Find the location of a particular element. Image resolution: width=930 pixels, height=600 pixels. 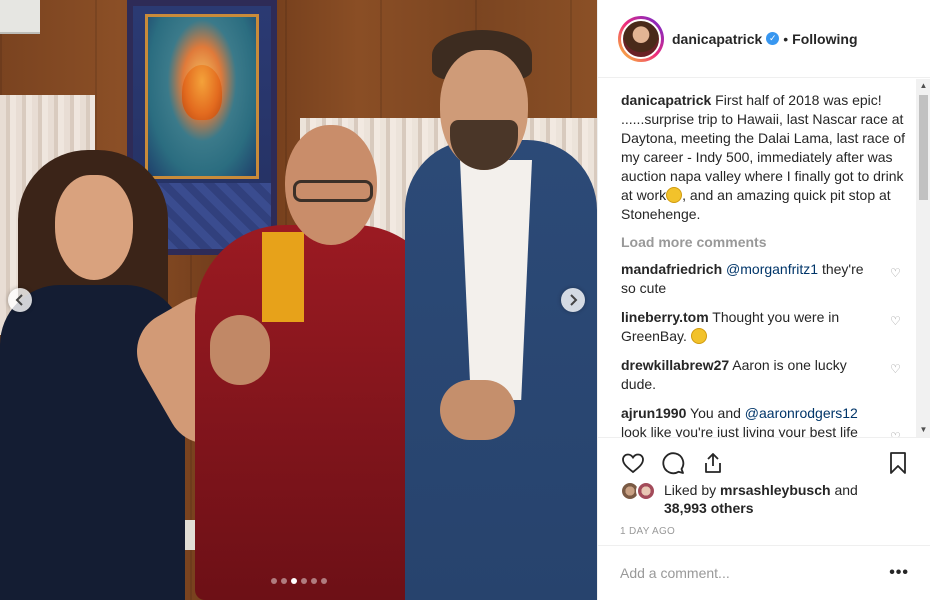

comment-username: ajrun1990 is located at coordinates (653, 413).